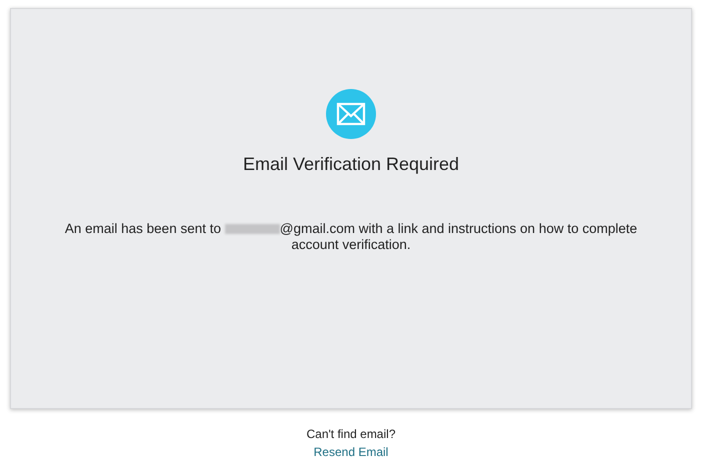 This screenshot has width=702, height=468. Describe the element at coordinates (351, 164) in the screenshot. I see `card-title: Email Verification Required` at that location.